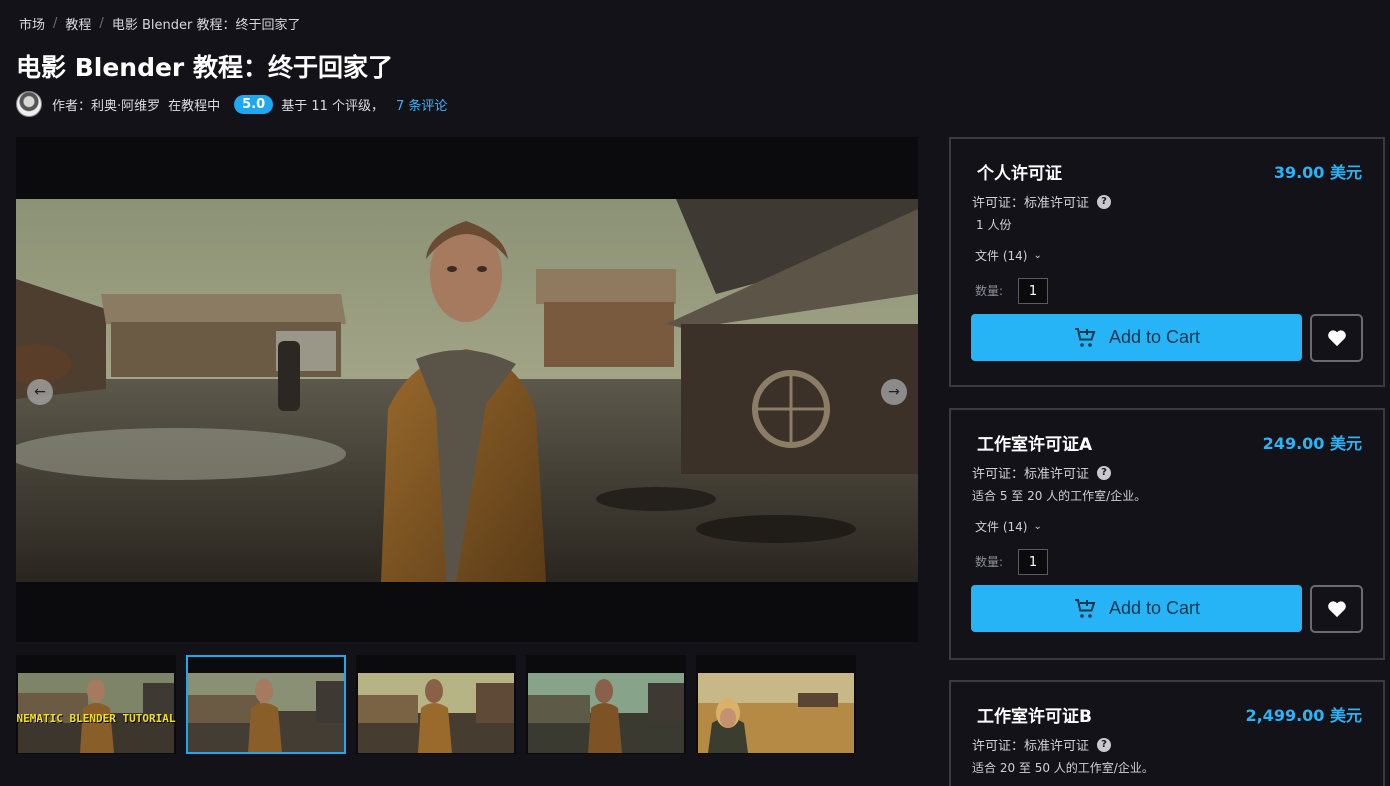 This screenshot has width=1390, height=786. I want to click on license-name: 工作室许可证B, so click(1034, 717).